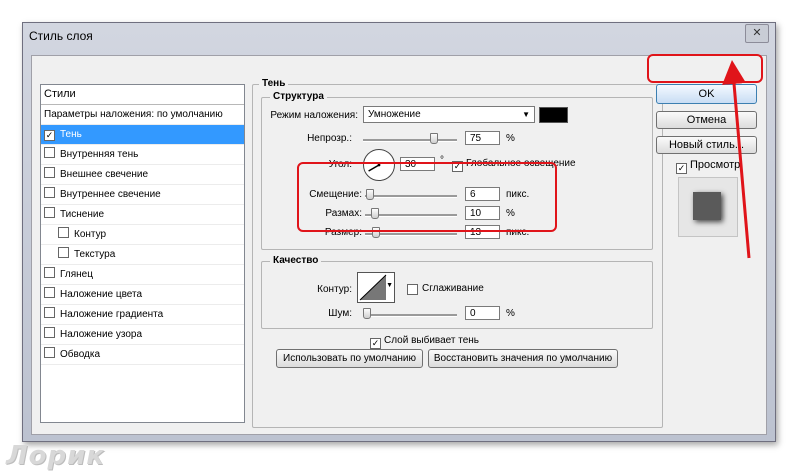  I want to click on styles-list-item: Внешнее свечение, so click(142, 175).